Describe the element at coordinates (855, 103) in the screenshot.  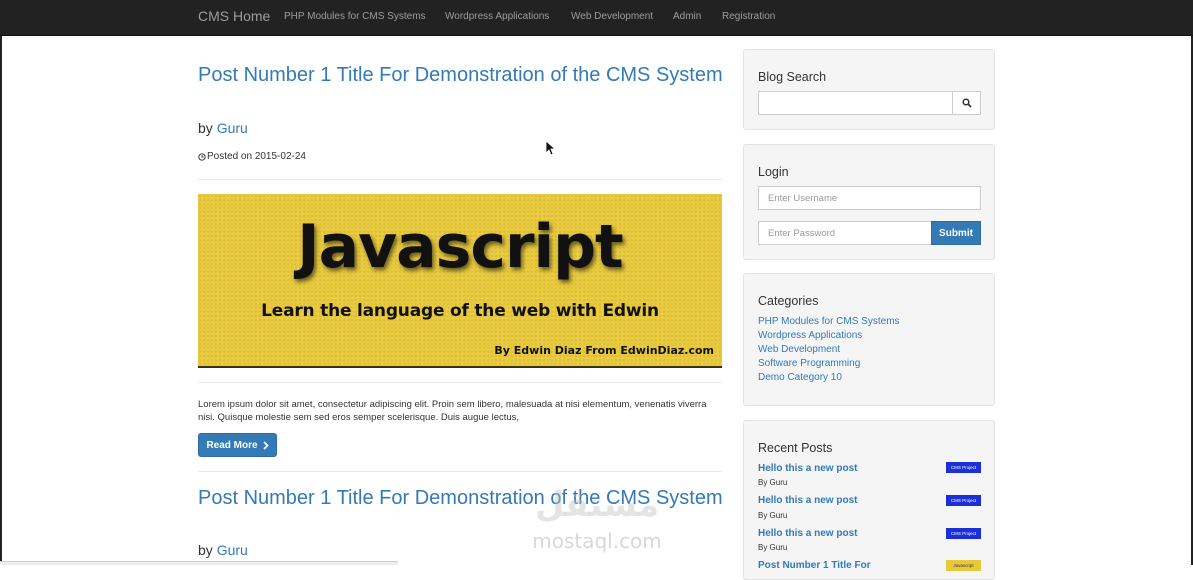
I see `search-input` at that location.